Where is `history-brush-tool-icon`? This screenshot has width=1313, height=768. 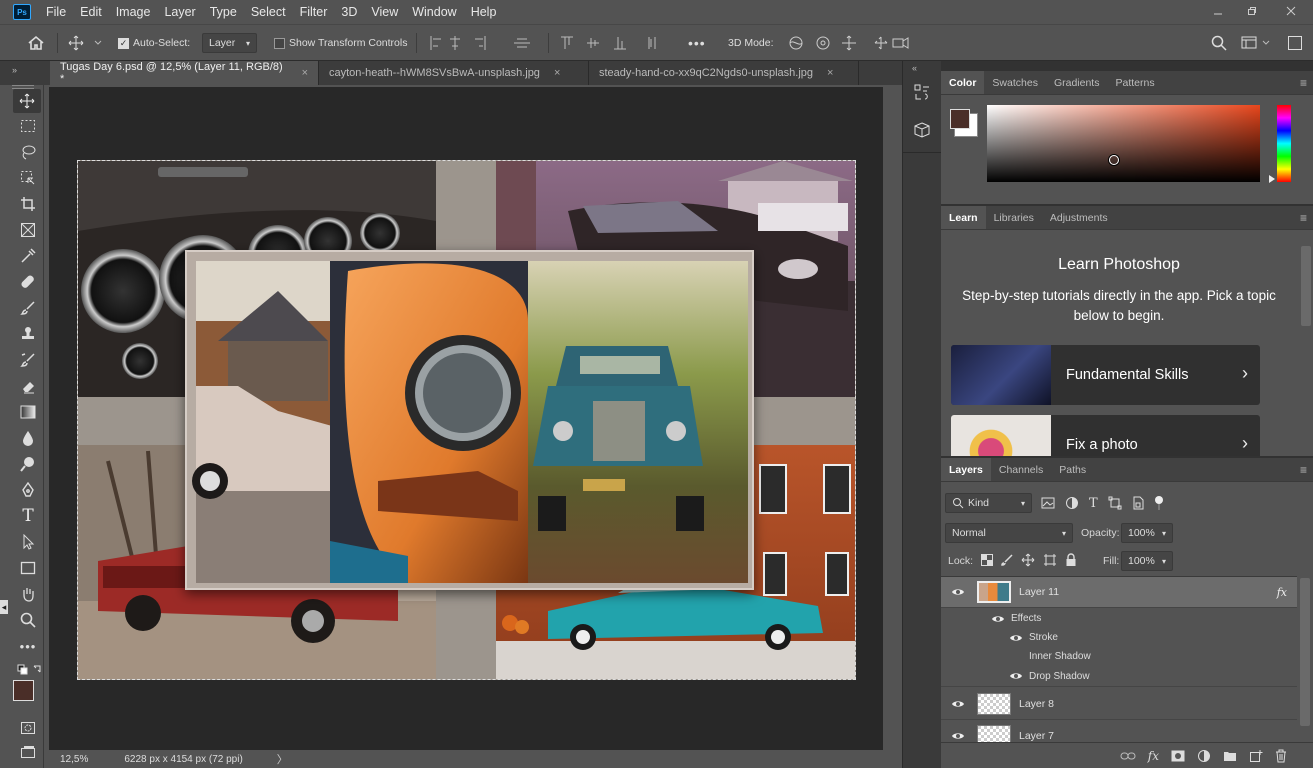
history-brush-tool-icon is located at coordinates (28, 360).